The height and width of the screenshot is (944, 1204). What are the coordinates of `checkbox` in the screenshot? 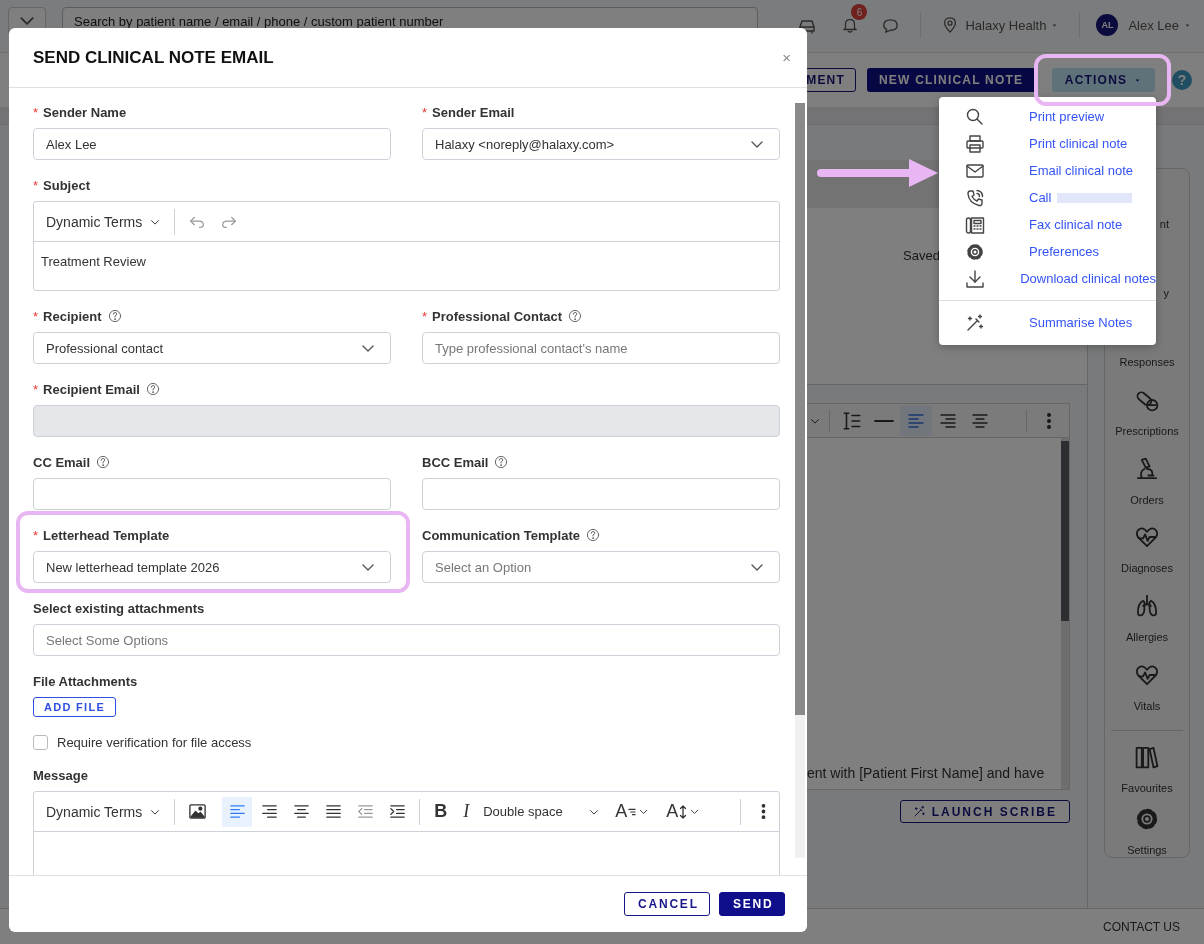 It's located at (40, 742).